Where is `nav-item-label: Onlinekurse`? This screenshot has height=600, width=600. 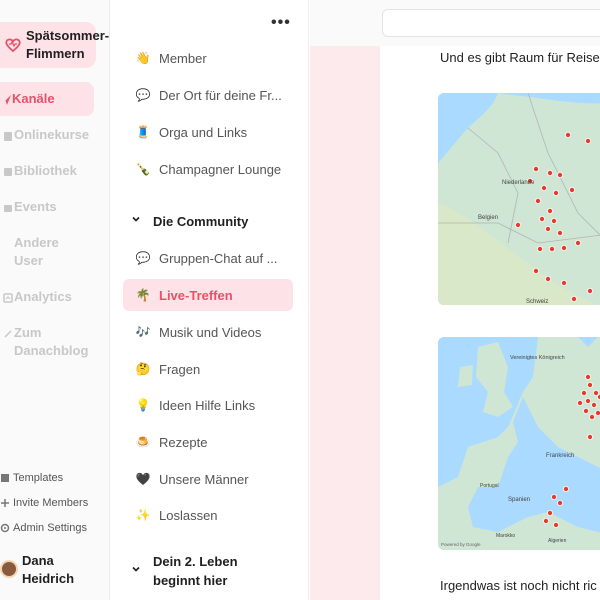 nav-item-label: Onlinekurse is located at coordinates (52, 134).